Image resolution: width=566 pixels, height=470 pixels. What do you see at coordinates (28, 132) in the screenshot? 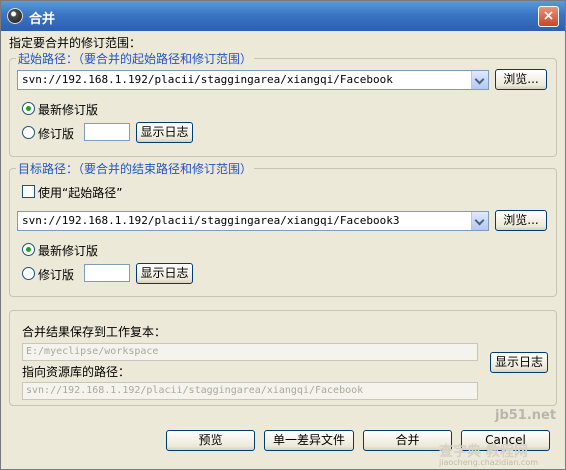
I see `start-revision-radio` at bounding box center [28, 132].